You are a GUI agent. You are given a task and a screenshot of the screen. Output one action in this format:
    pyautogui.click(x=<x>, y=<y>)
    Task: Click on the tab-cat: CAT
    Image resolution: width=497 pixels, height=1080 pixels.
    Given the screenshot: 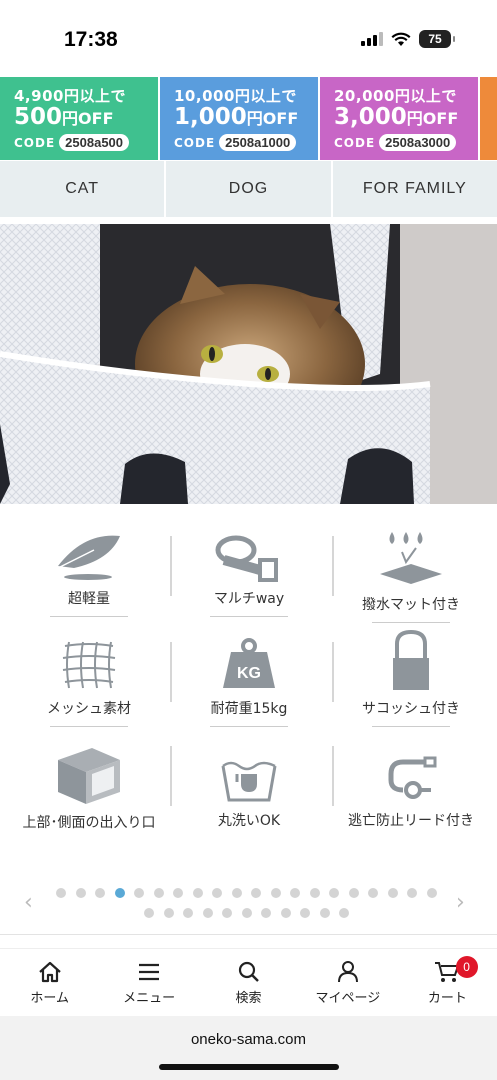 What is the action you would take?
    pyautogui.click(x=83, y=189)
    